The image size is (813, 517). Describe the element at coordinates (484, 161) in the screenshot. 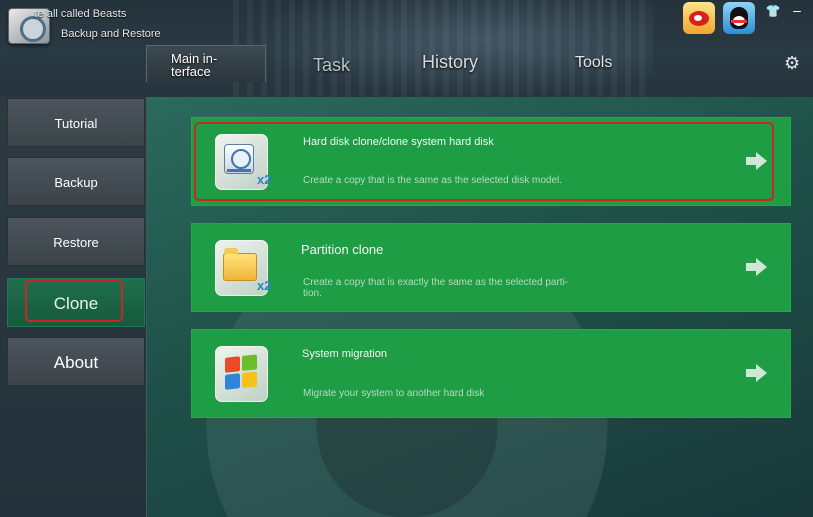

I see `card-highlight-outline` at that location.